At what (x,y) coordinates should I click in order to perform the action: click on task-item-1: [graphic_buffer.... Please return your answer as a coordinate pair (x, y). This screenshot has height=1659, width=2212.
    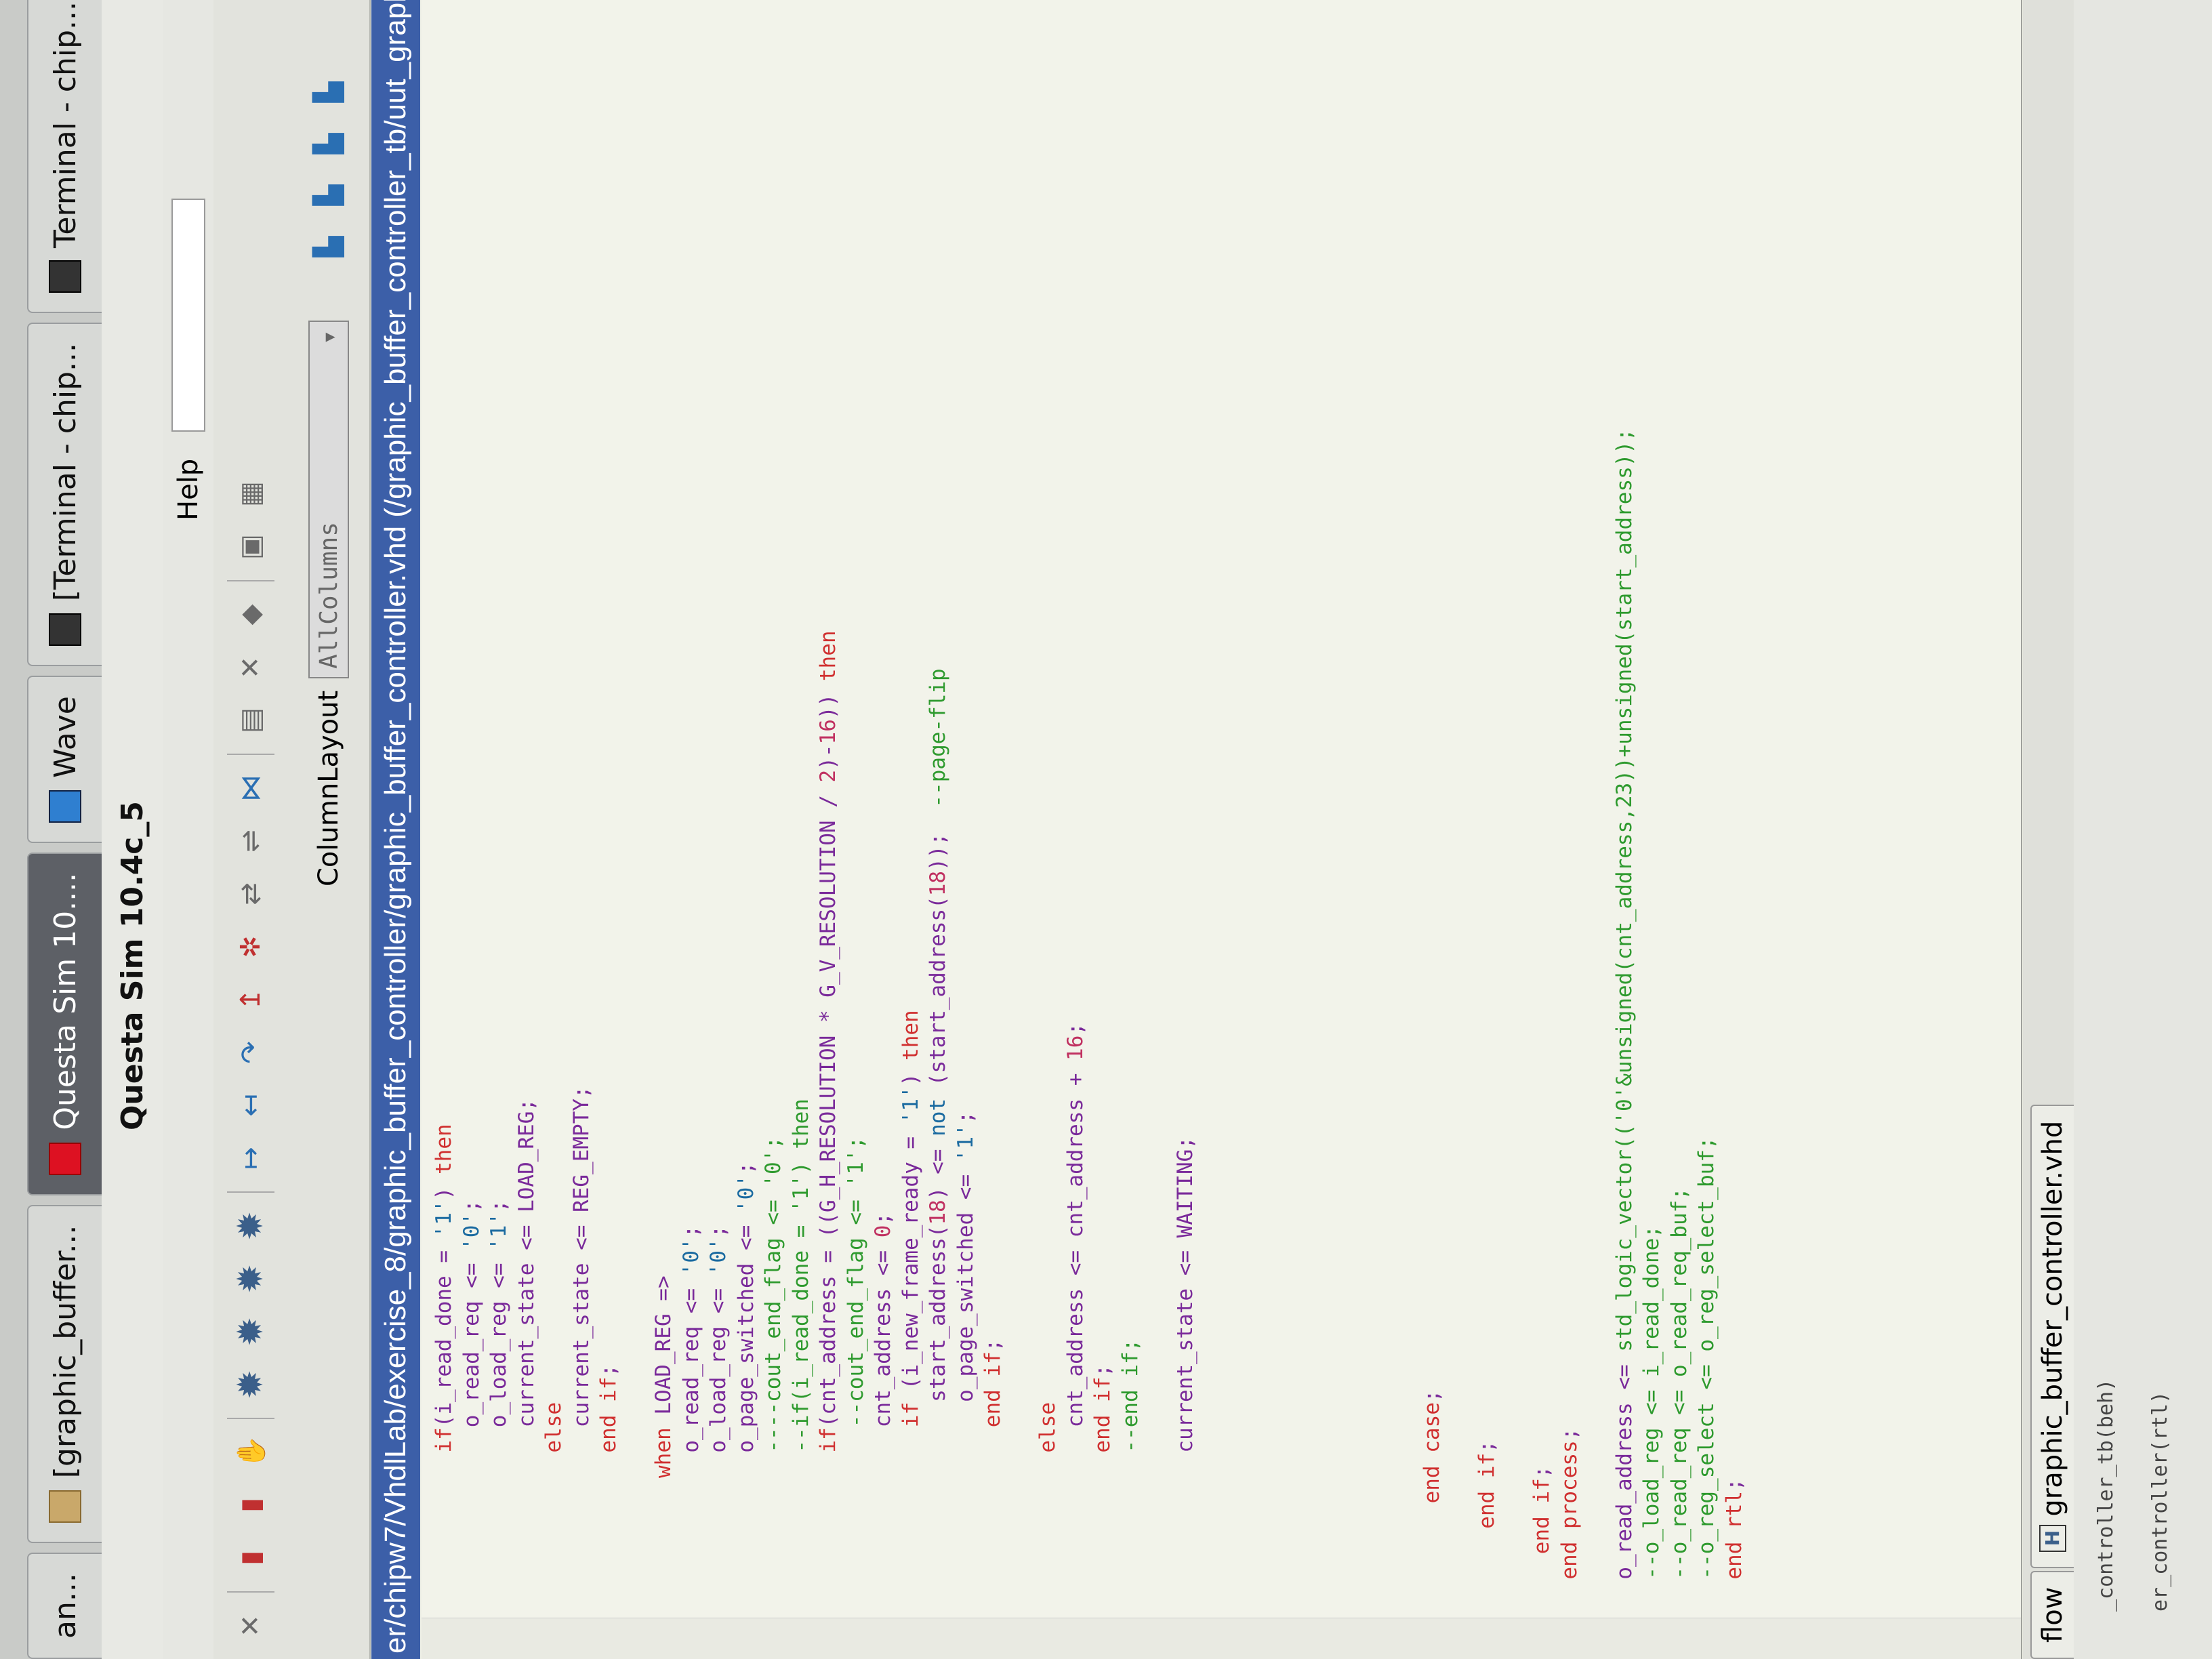
    Looking at the image, I should click on (64, 1374).